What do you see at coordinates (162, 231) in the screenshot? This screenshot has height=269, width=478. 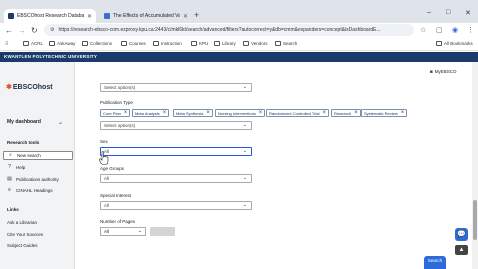 I see `pages-value-input` at bounding box center [162, 231].